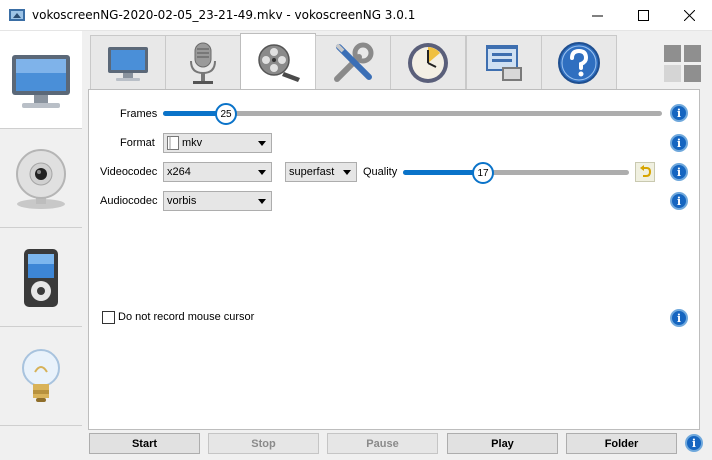 The width and height of the screenshot is (712, 460). What do you see at coordinates (621, 443) in the screenshot?
I see `folder-button: Folder` at bounding box center [621, 443].